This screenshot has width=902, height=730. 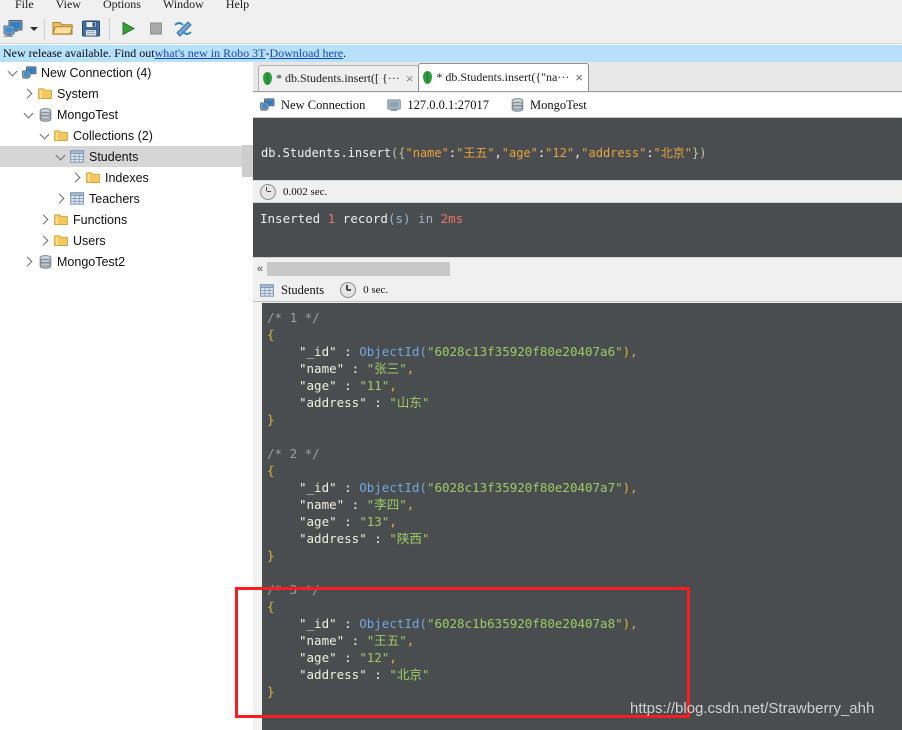 What do you see at coordinates (312, 105) in the screenshot?
I see `conninfo-connection: New Connection` at bounding box center [312, 105].